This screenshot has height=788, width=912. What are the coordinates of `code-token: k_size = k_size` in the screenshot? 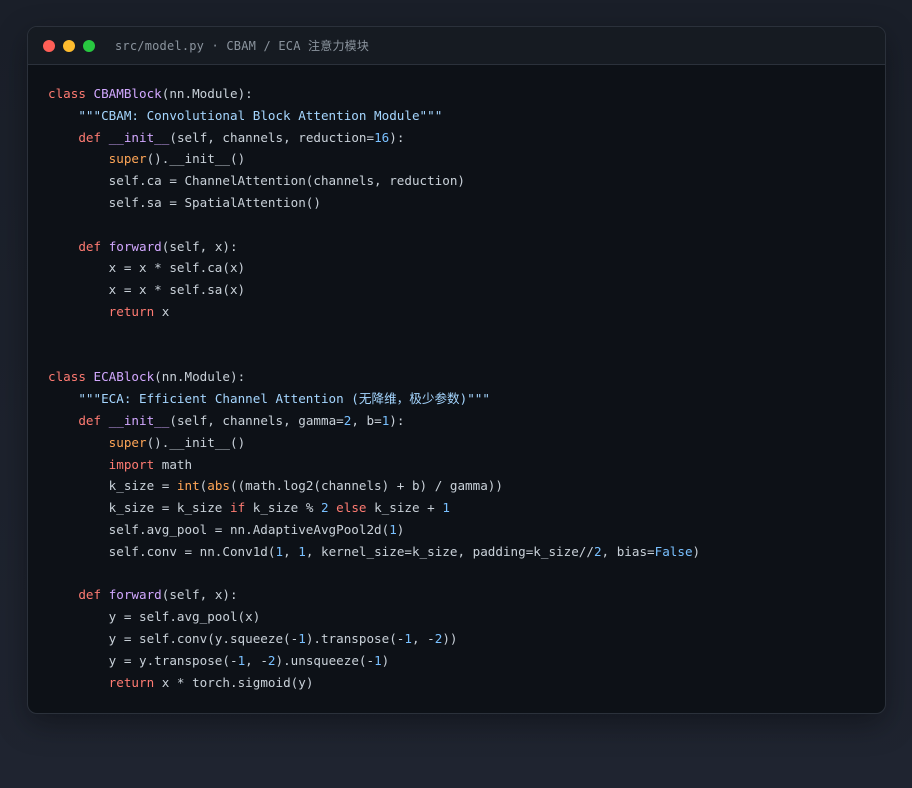 It's located at (139, 508).